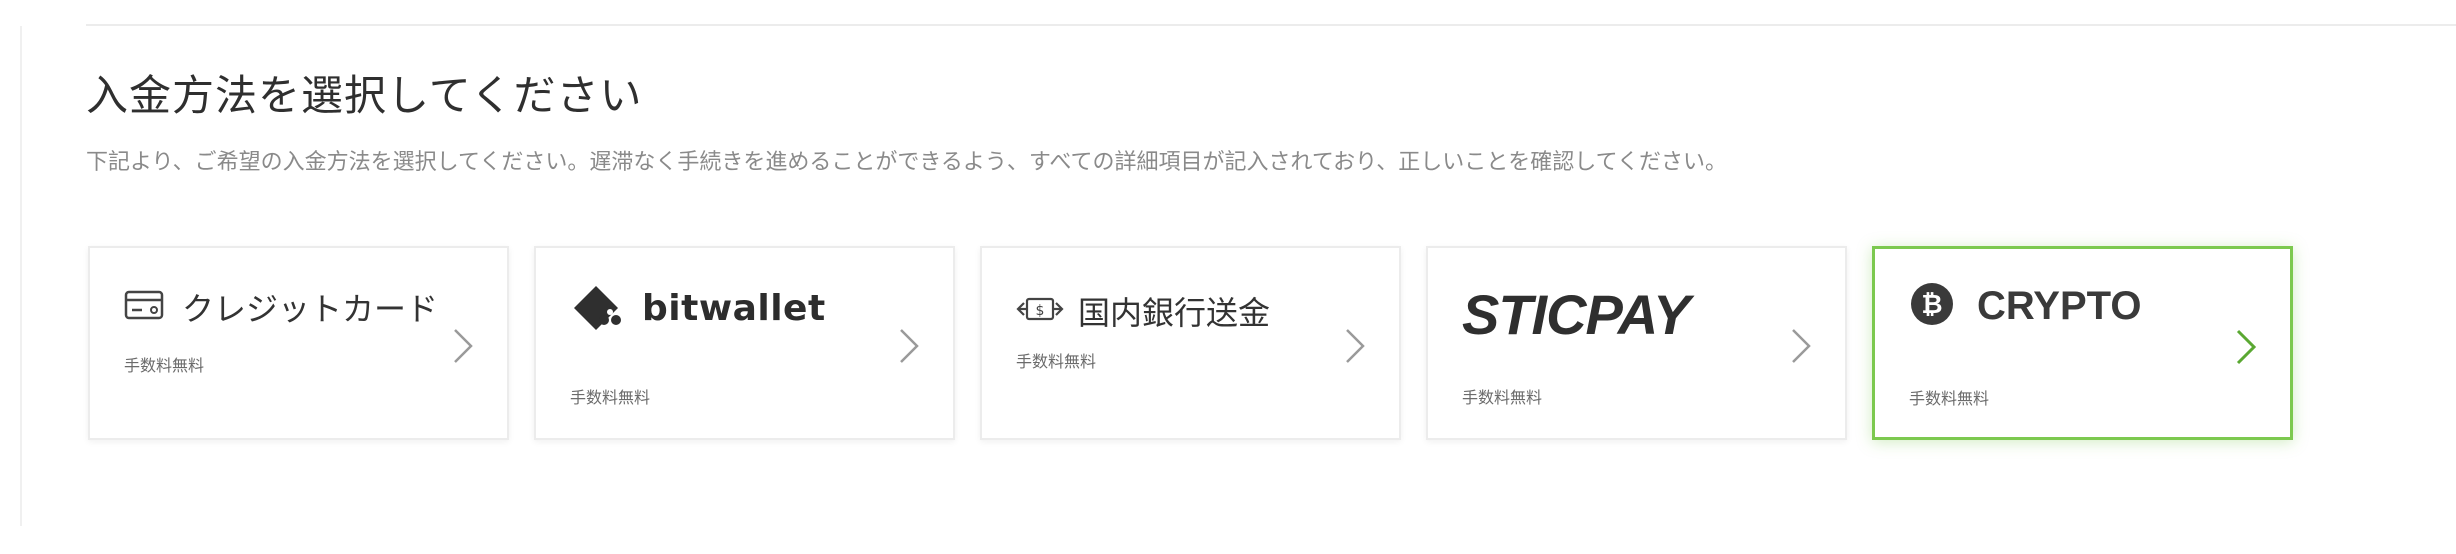 The image size is (2456, 554). What do you see at coordinates (1271, 25) in the screenshot?
I see `top-divider` at bounding box center [1271, 25].